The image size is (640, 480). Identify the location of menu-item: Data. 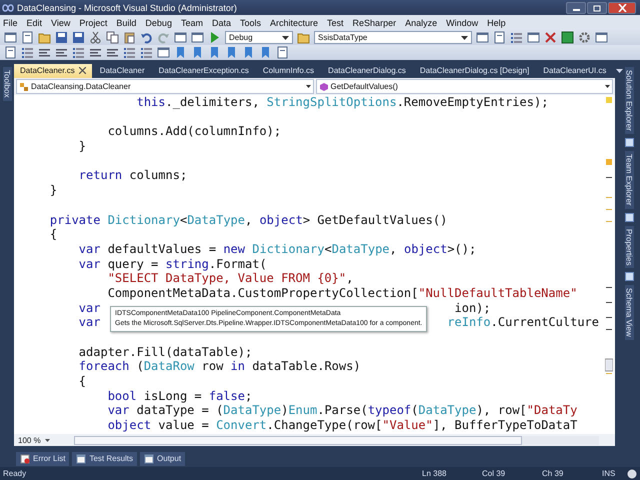
(221, 23).